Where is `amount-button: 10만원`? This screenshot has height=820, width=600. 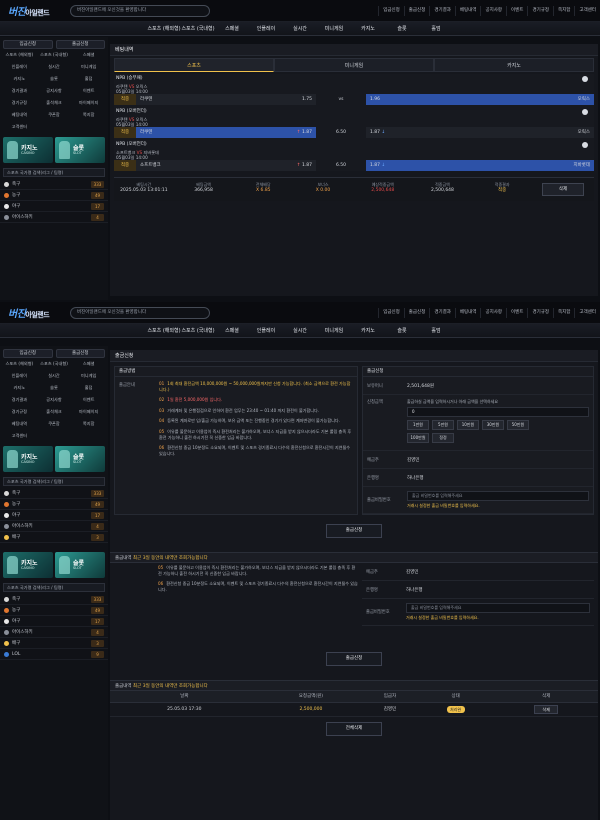 amount-button: 10만원 is located at coordinates (468, 425).